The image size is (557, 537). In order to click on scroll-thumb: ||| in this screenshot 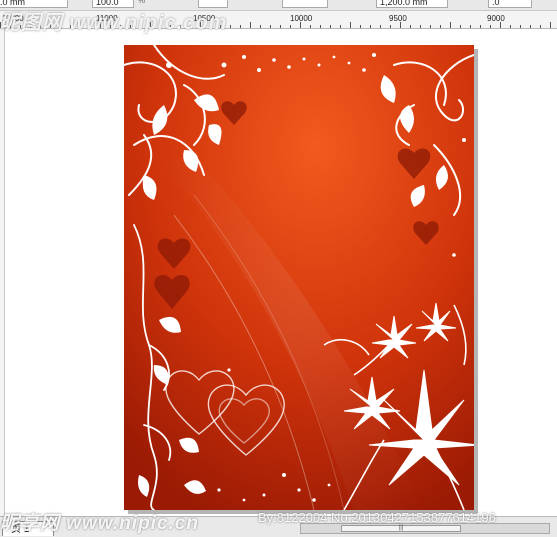, I will do `click(401, 528)`.